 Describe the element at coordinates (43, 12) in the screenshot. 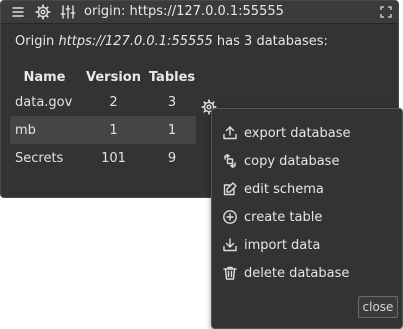

I see `gear-icon` at that location.